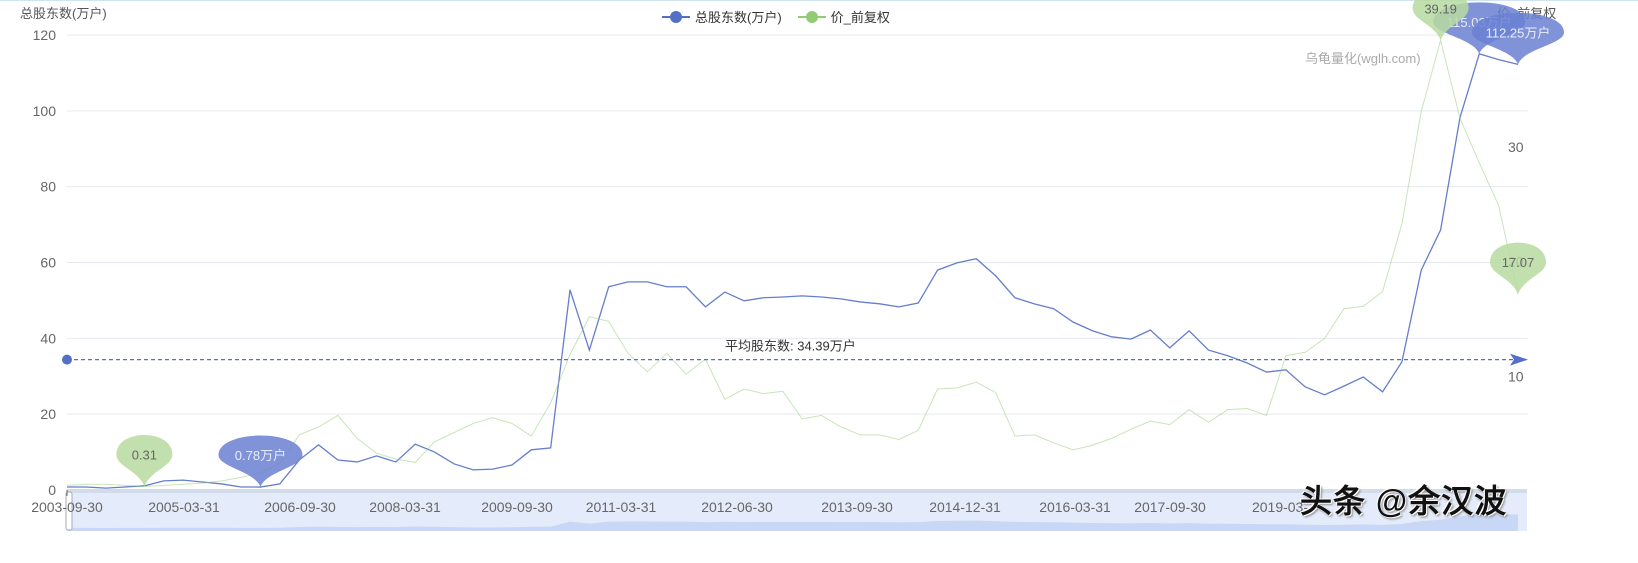 The image size is (1638, 563). Describe the element at coordinates (184, 507) in the screenshot. I see `x-axis-tick-label: 2005-03-31` at that location.